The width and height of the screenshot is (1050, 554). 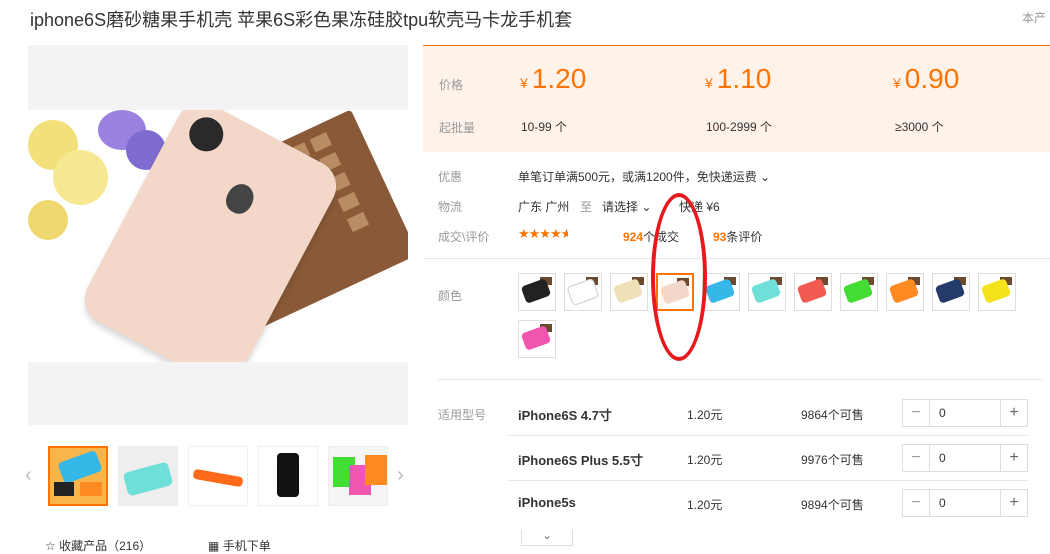 I want to click on model-name: iPhone5s, so click(x=547, y=502).